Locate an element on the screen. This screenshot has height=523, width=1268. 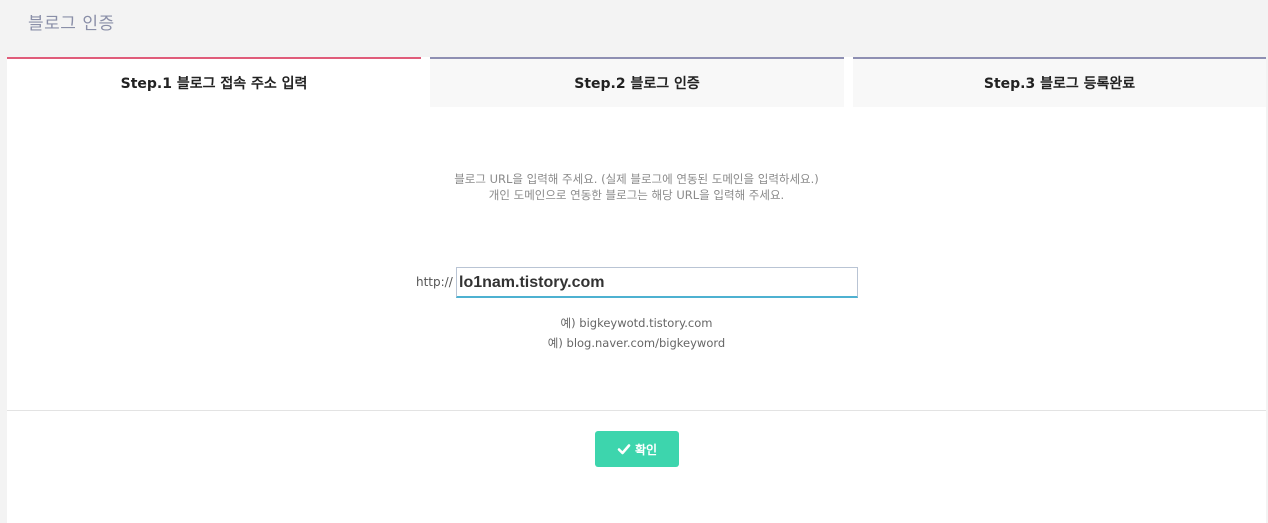
page-header: 블로그 인증 is located at coordinates (634, 28).